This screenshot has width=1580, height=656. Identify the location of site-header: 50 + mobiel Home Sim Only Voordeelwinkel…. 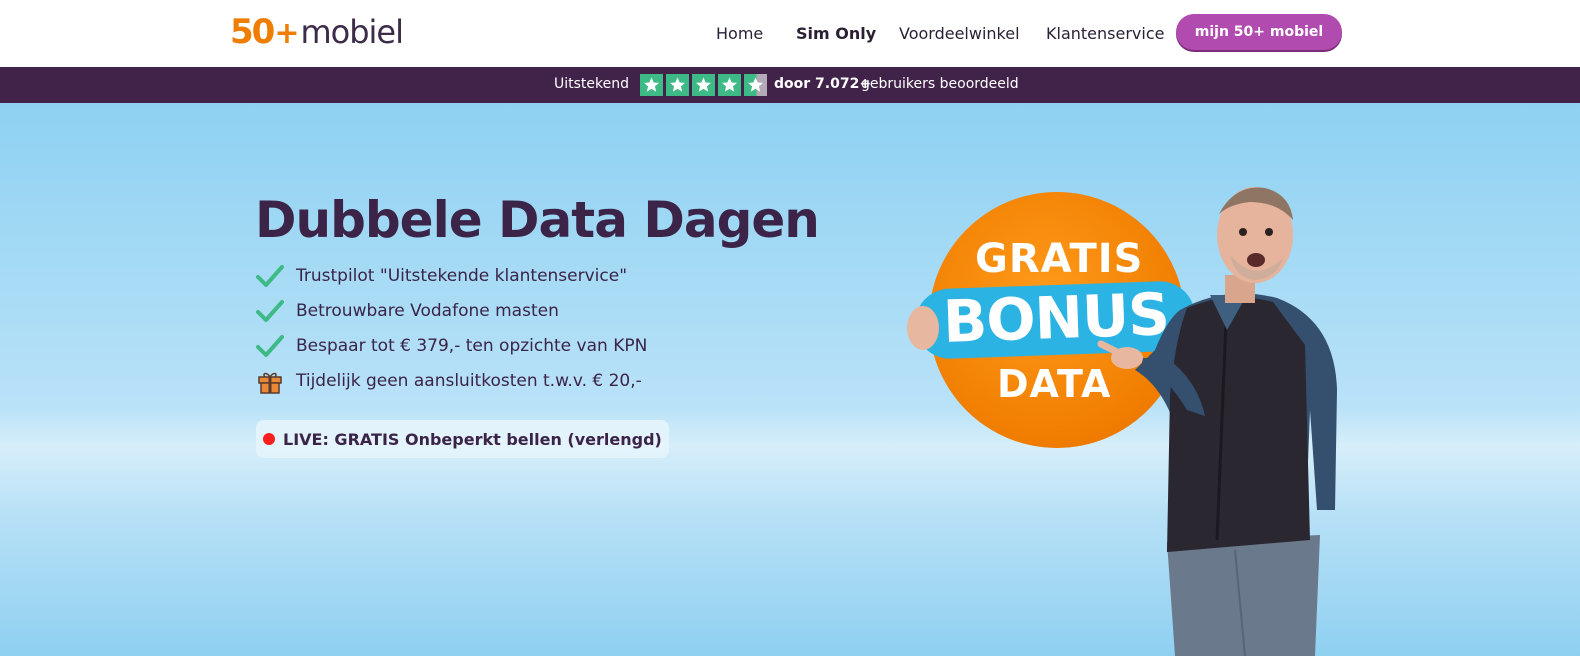
(790, 33).